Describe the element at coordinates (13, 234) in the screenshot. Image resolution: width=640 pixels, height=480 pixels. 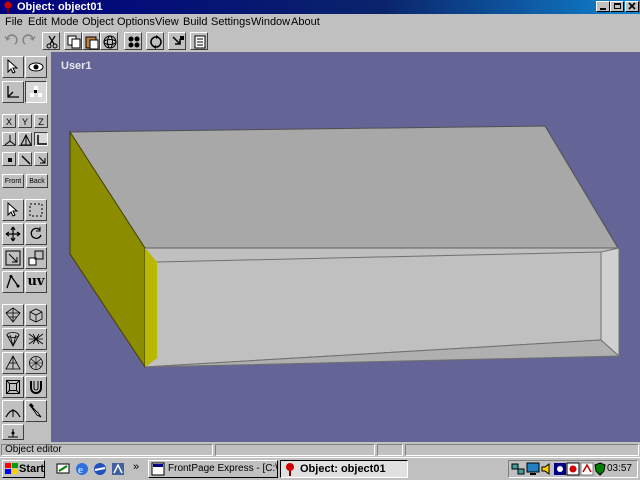
I see `move-tool` at that location.